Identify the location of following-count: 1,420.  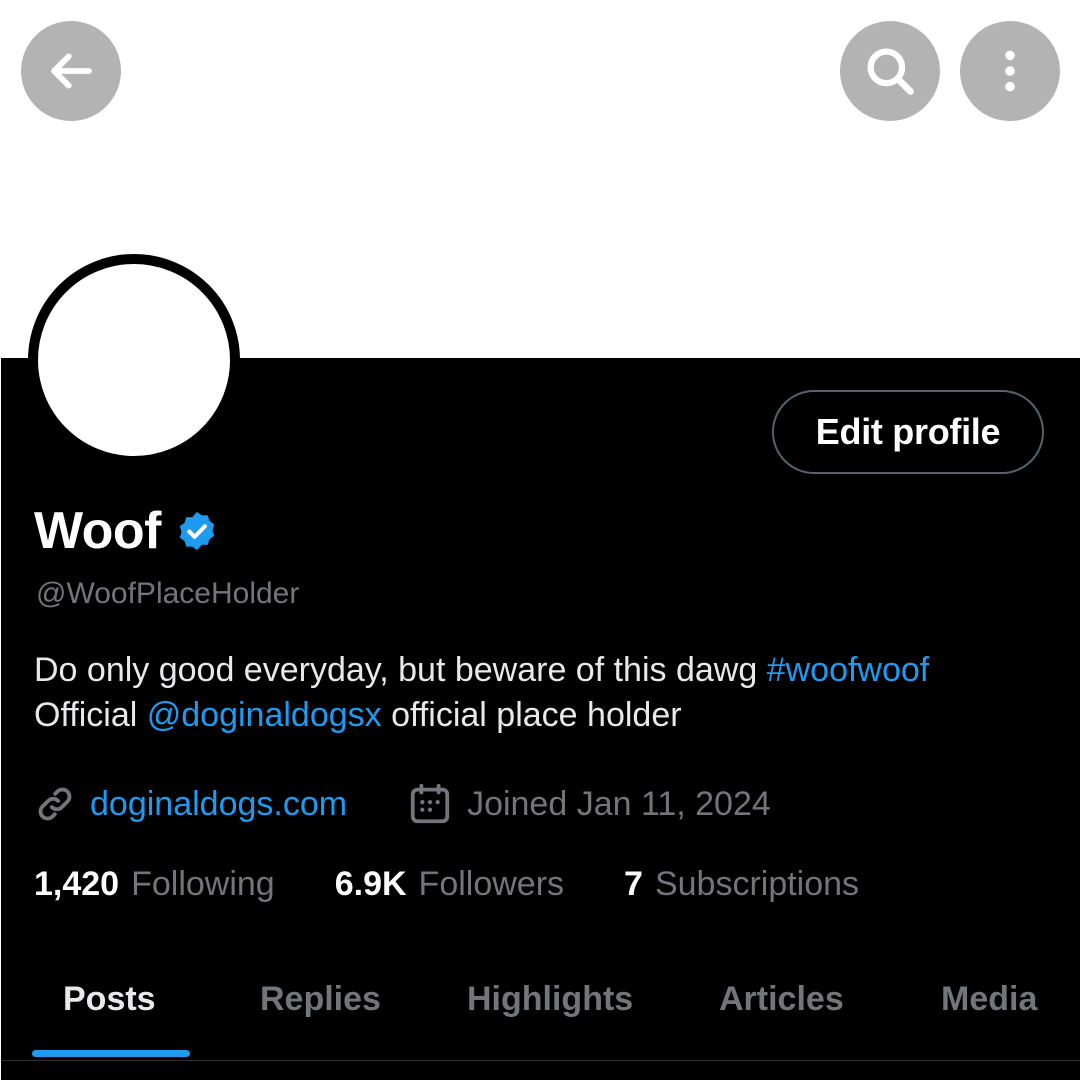
(77, 883).